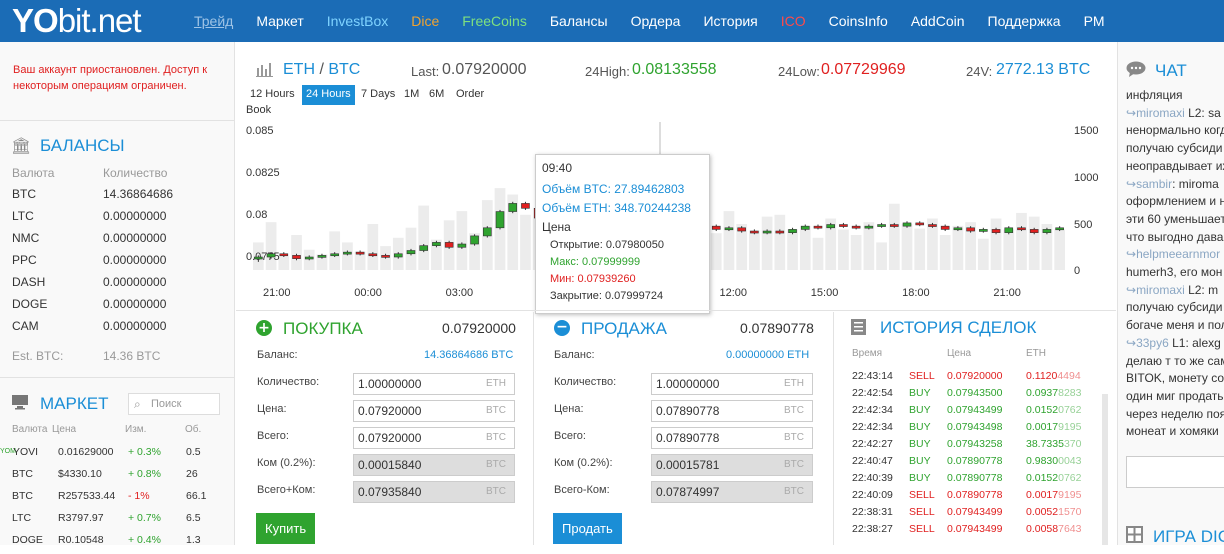 The width and height of the screenshot is (1224, 554). Describe the element at coordinates (916, 293) in the screenshot. I see `time-tick-label: 18:00` at that location.